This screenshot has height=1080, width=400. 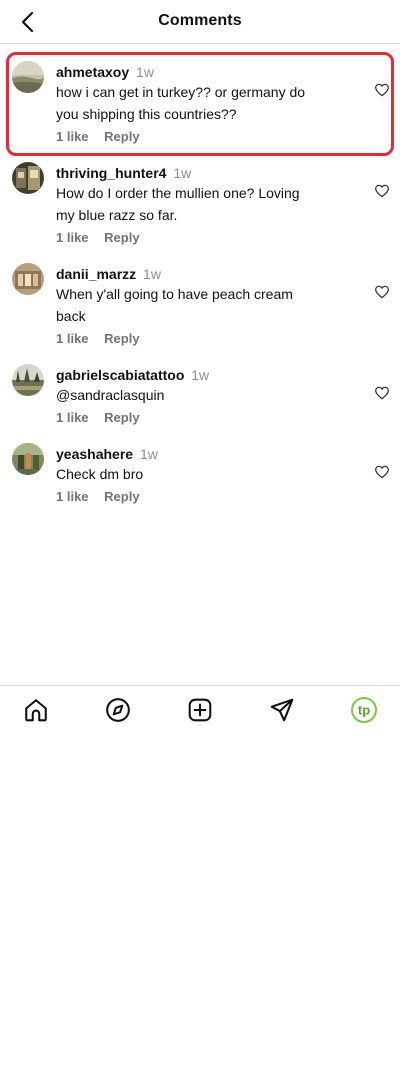 What do you see at coordinates (174, 294) in the screenshot?
I see `comment-text-line: When y'all going to have peach cream` at bounding box center [174, 294].